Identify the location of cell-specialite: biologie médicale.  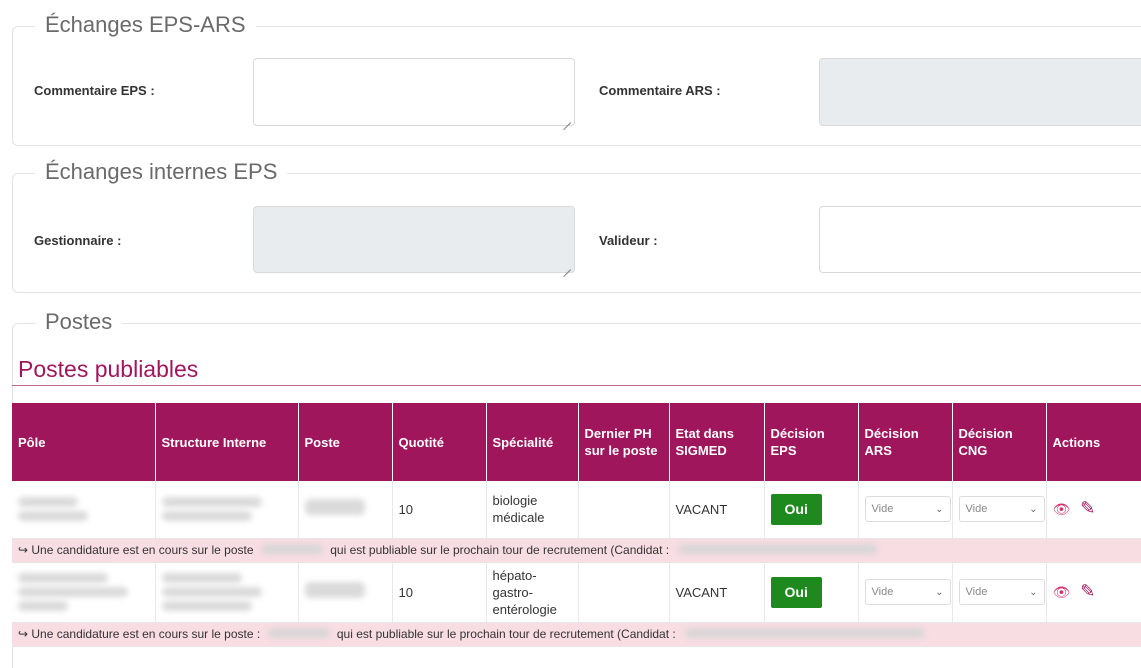
(532, 510).